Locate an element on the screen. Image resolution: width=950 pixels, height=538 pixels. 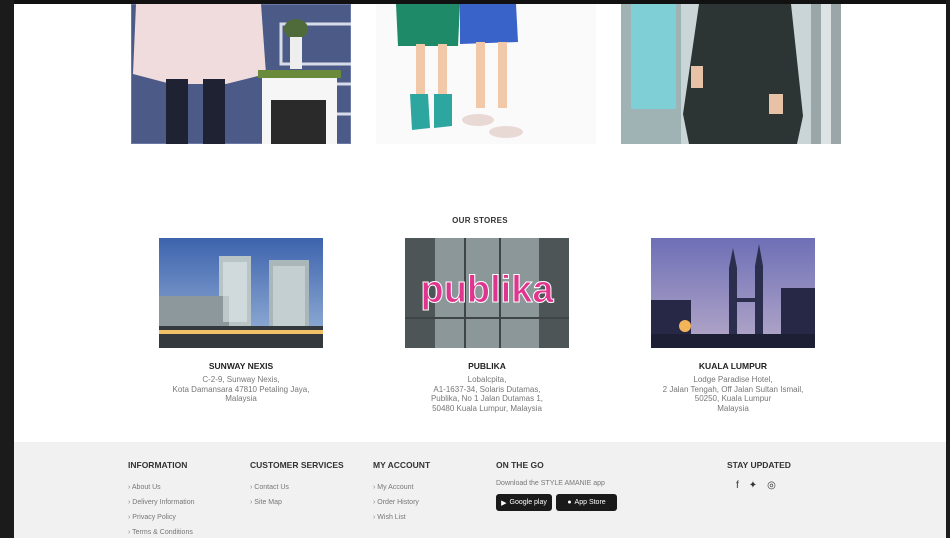
twitter-icon: ✦ is located at coordinates (753, 485).